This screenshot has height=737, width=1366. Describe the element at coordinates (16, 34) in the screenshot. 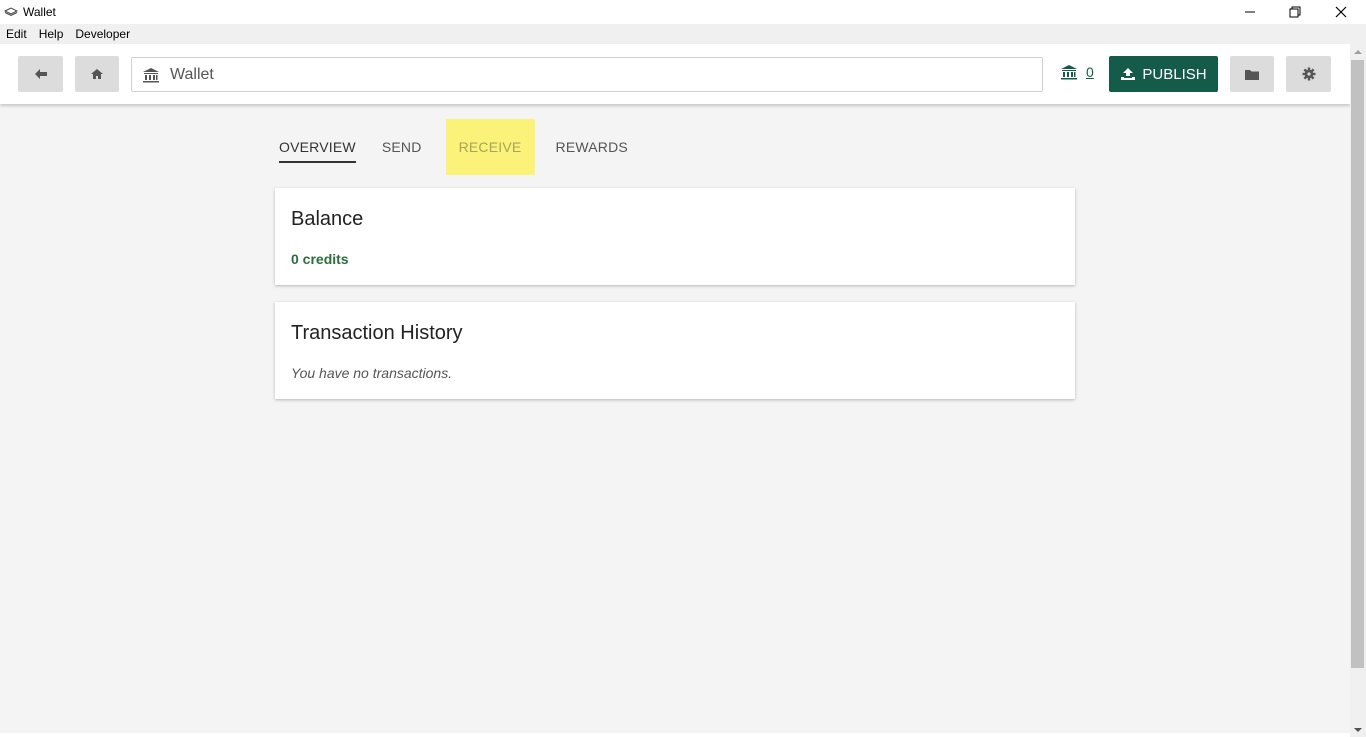

I see `menu-edit: Edit` at that location.